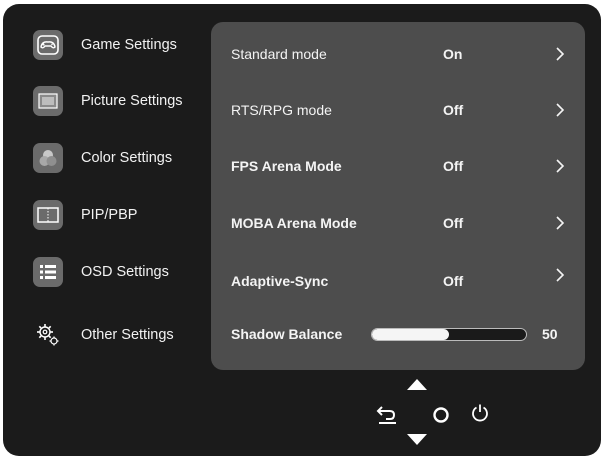  I want to click on osd-menu-icon, so click(48, 272).